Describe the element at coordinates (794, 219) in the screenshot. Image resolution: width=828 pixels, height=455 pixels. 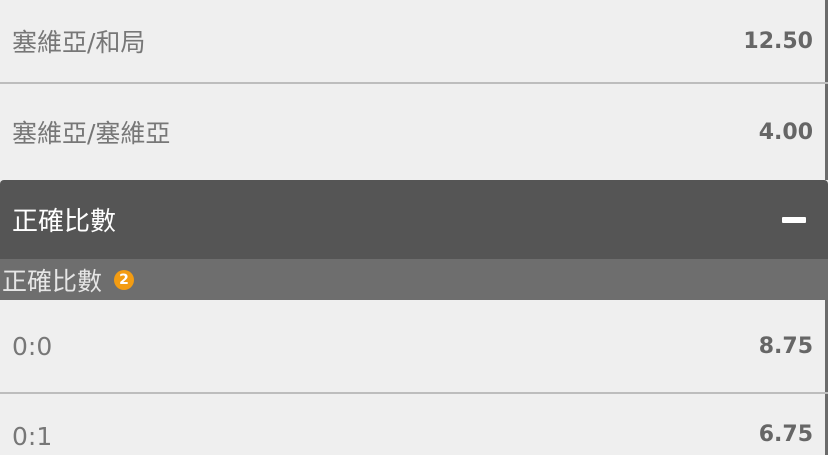
I see `collapse-icon` at that location.